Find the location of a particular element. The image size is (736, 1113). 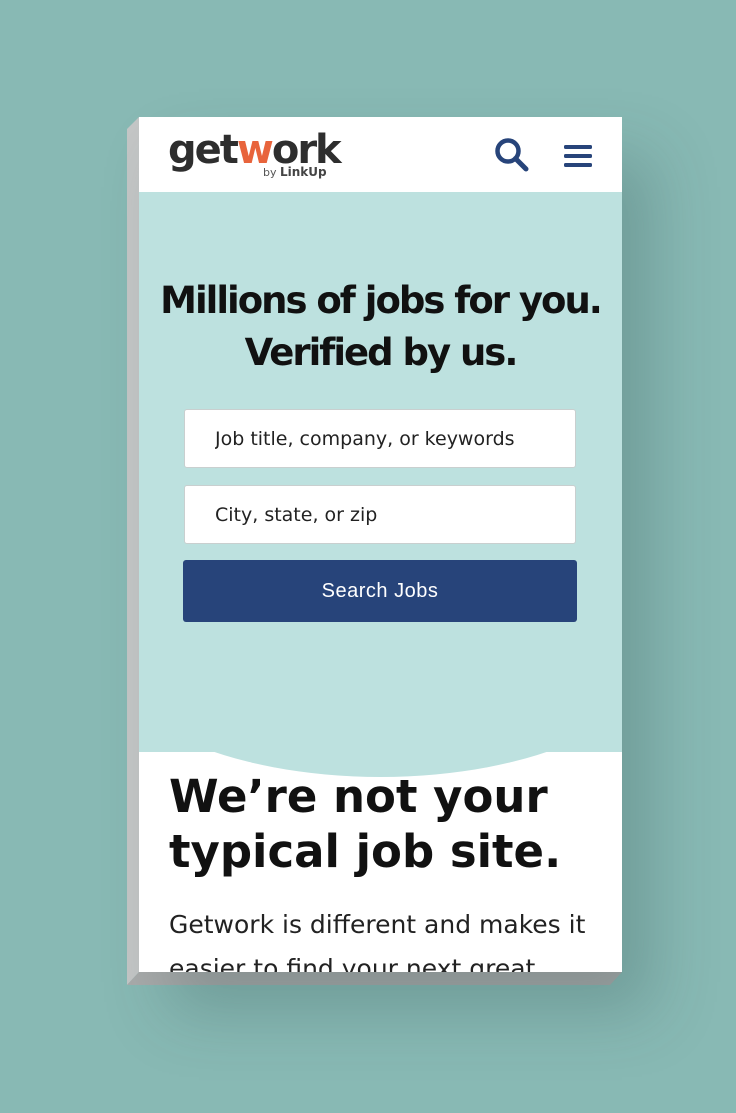

hero-headline-line1: Millions of jobs for you. is located at coordinates (381, 300).